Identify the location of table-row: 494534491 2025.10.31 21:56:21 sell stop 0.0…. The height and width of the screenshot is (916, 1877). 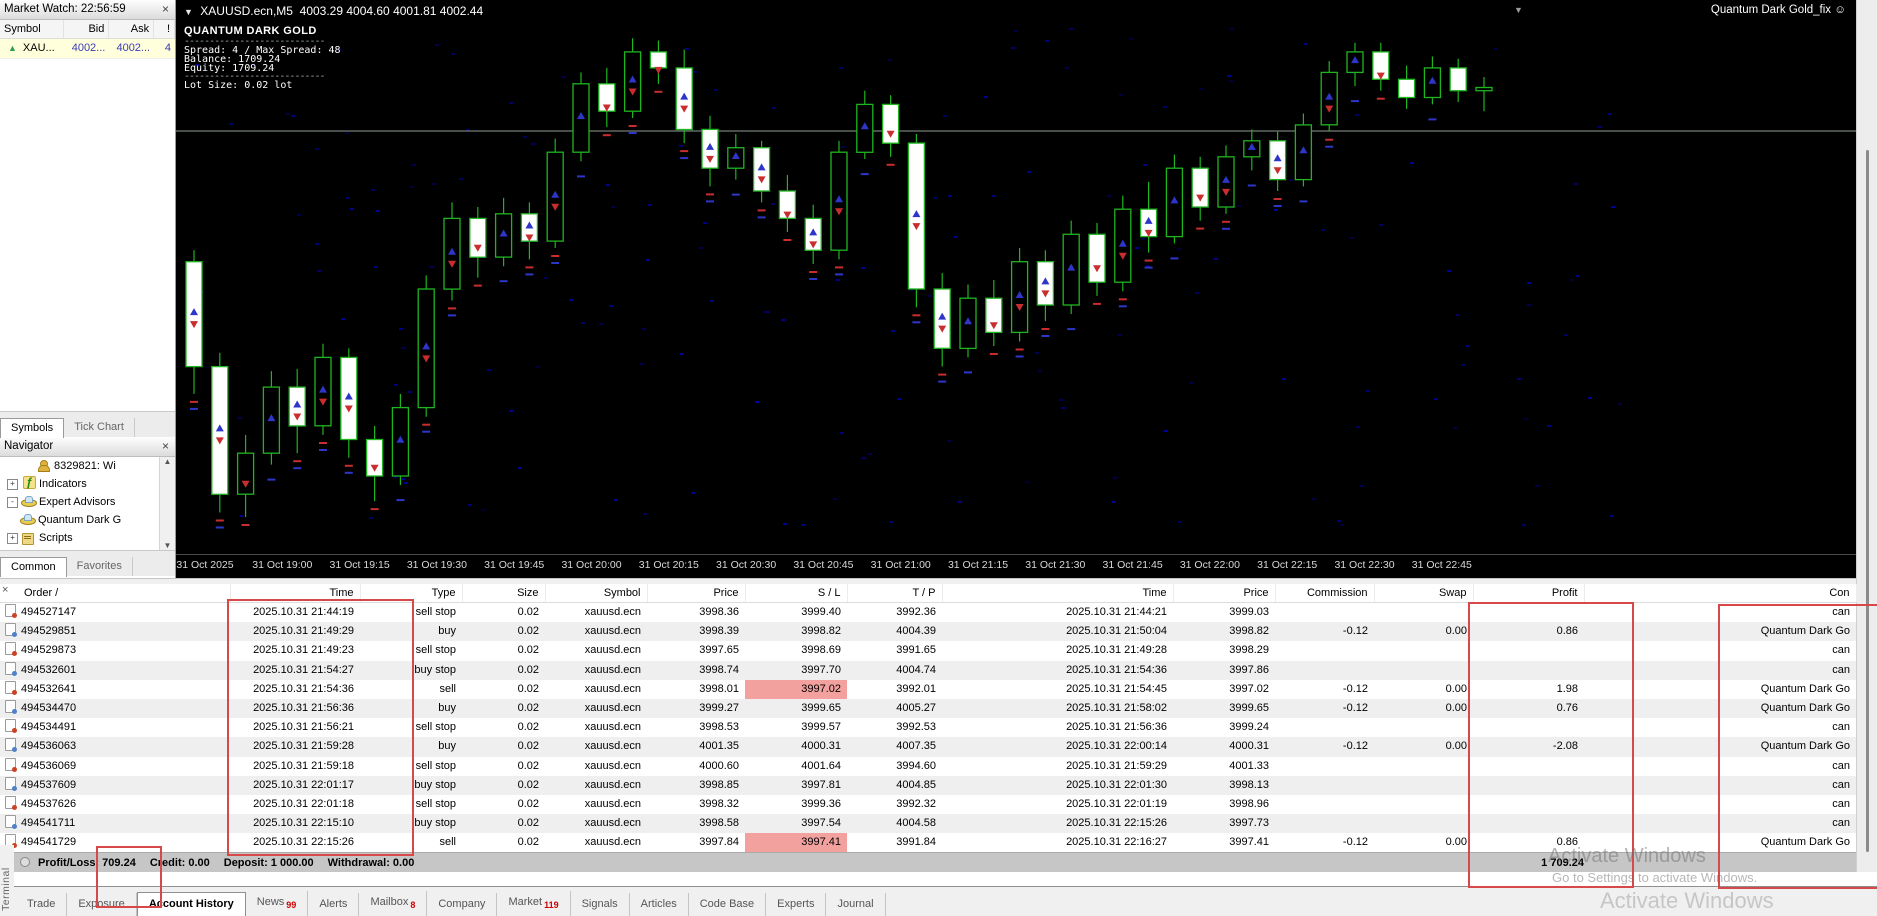
(928, 727).